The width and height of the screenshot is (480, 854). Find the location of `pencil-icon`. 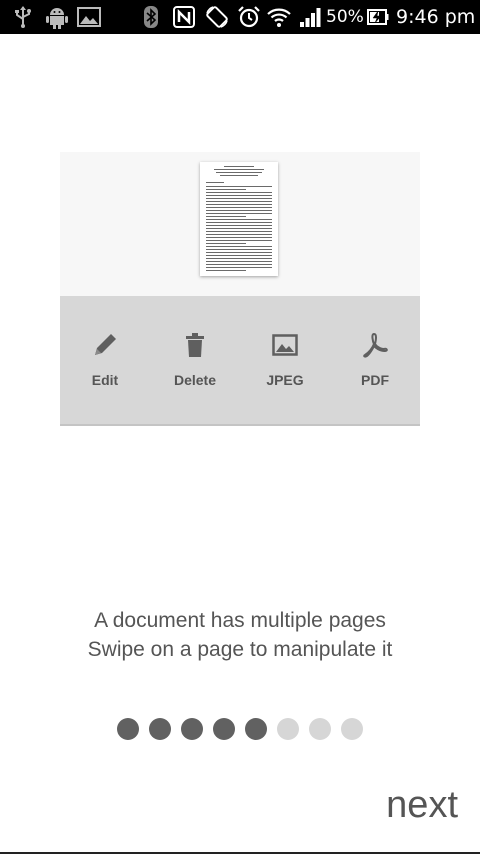

pencil-icon is located at coordinates (105, 345).